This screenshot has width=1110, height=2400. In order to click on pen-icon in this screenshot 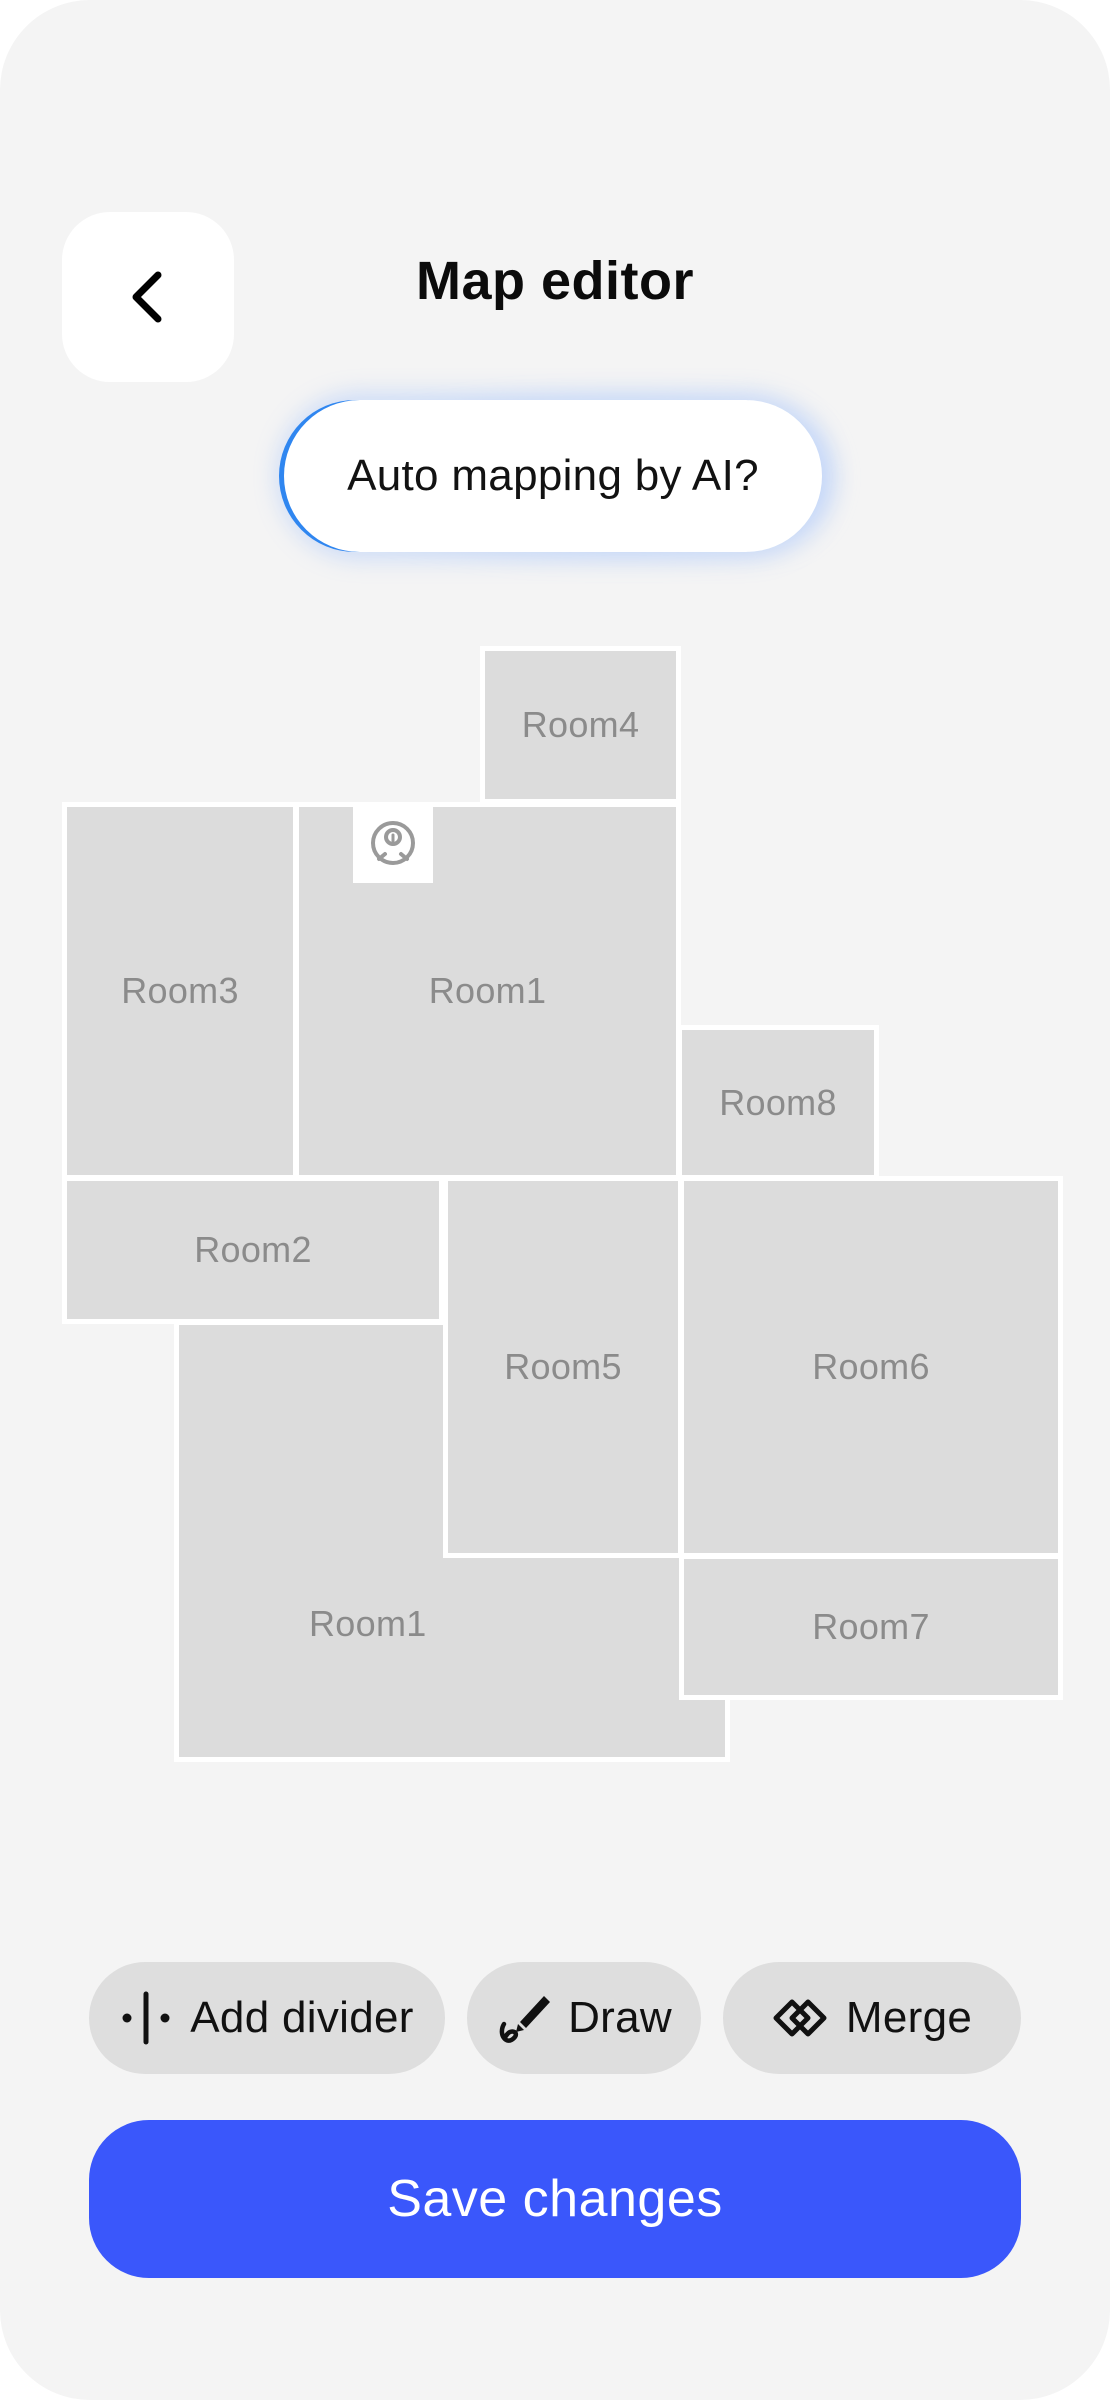, I will do `click(526, 2018)`.